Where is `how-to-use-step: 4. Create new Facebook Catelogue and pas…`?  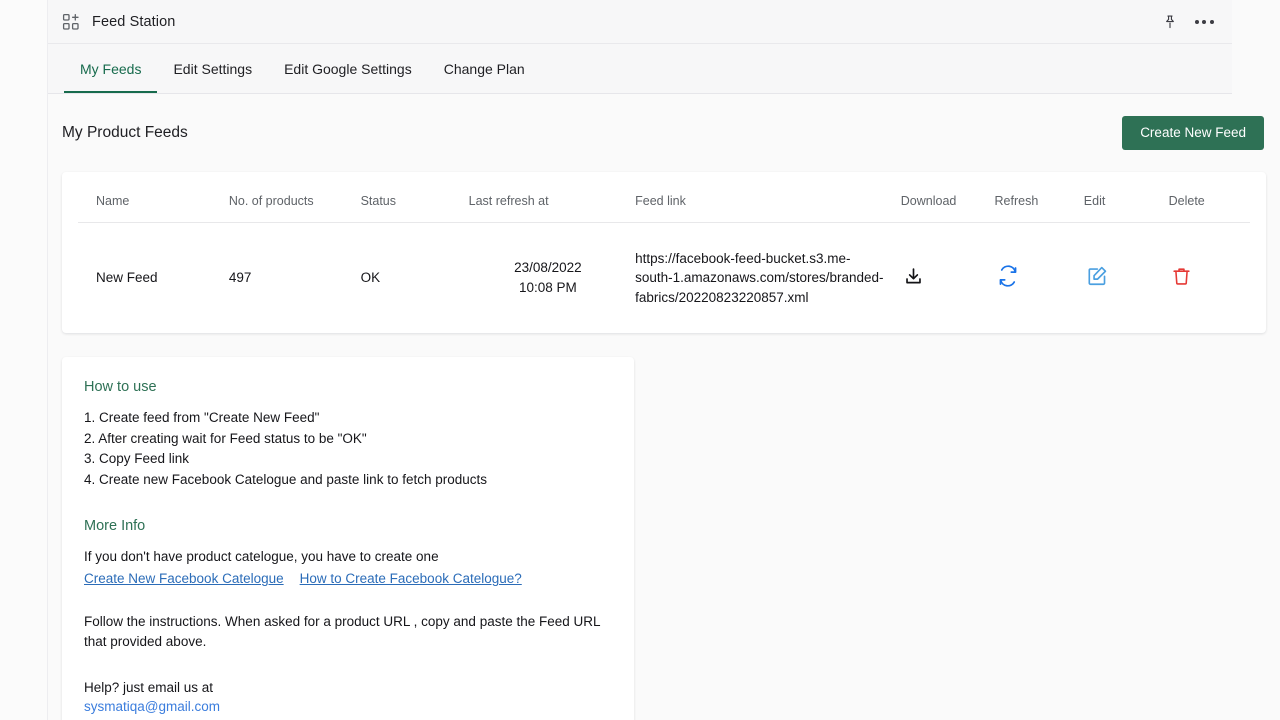
how-to-use-step: 4. Create new Facebook Catelogue and pas… is located at coordinates (285, 479).